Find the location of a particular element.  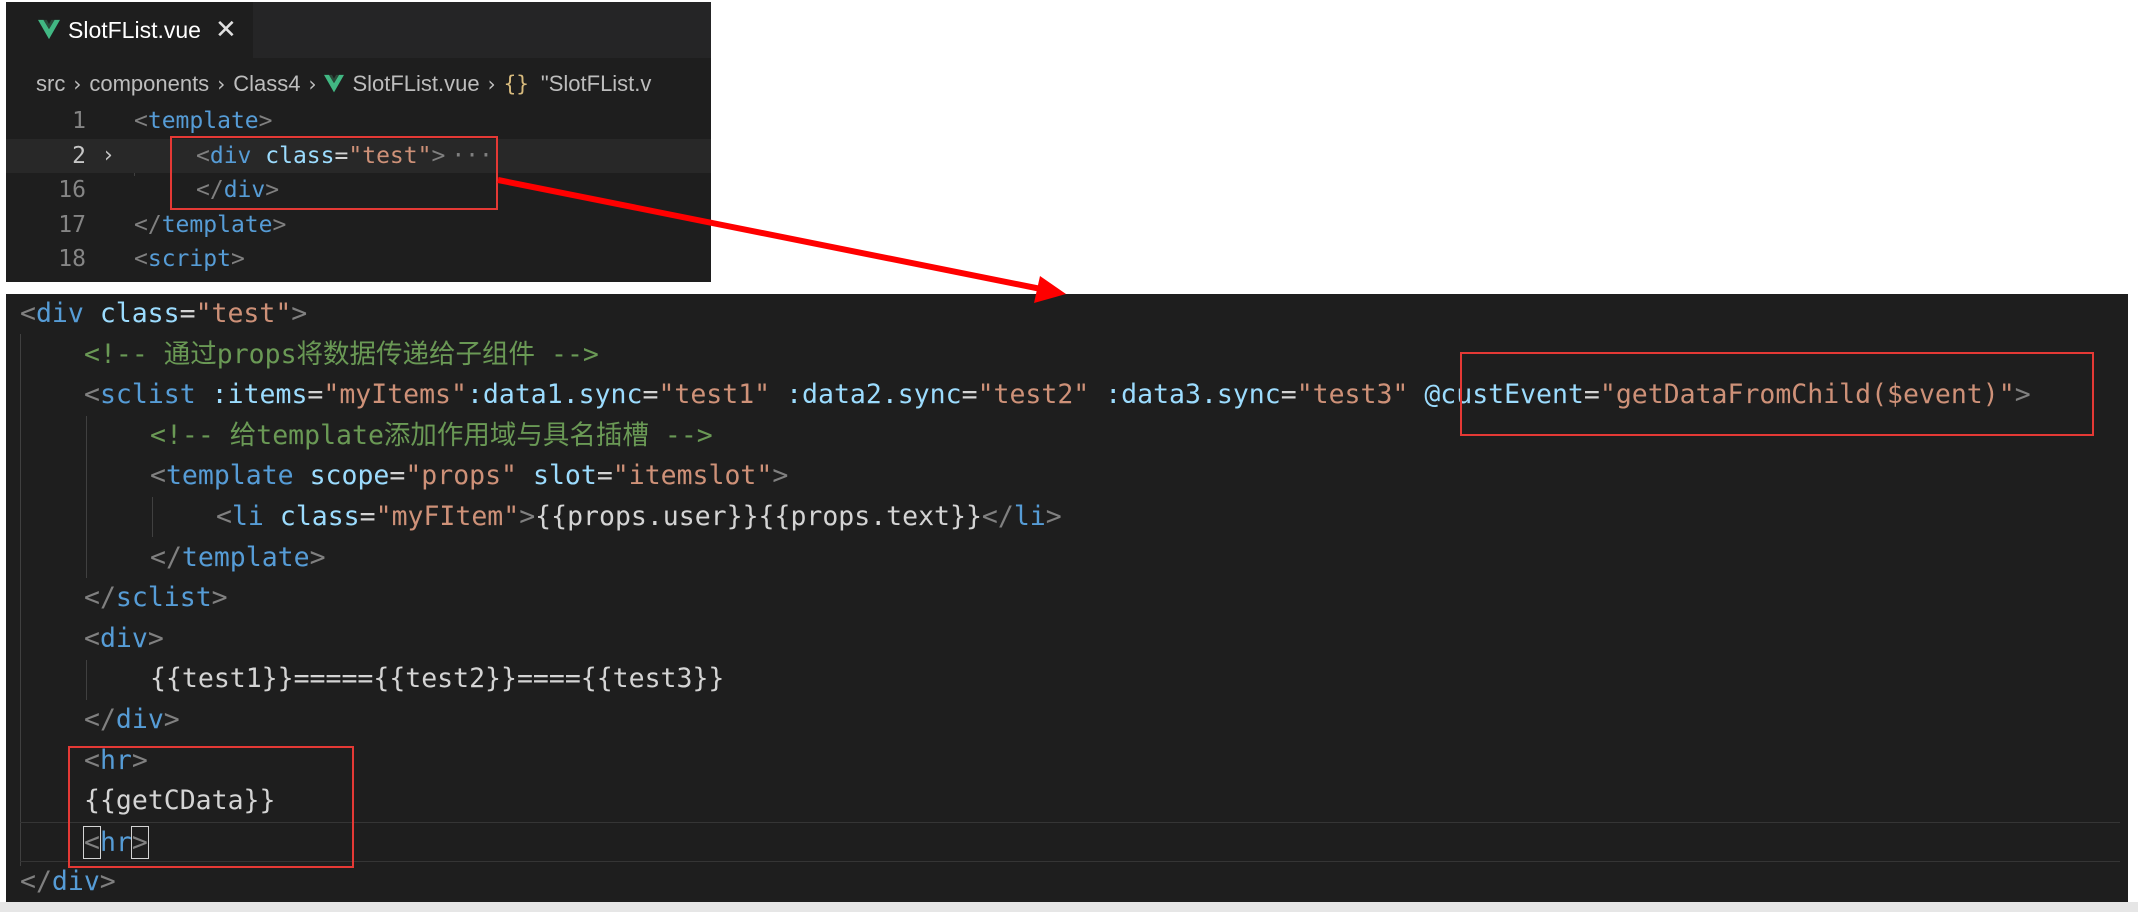

line-number: 16 is located at coordinates (72, 190).